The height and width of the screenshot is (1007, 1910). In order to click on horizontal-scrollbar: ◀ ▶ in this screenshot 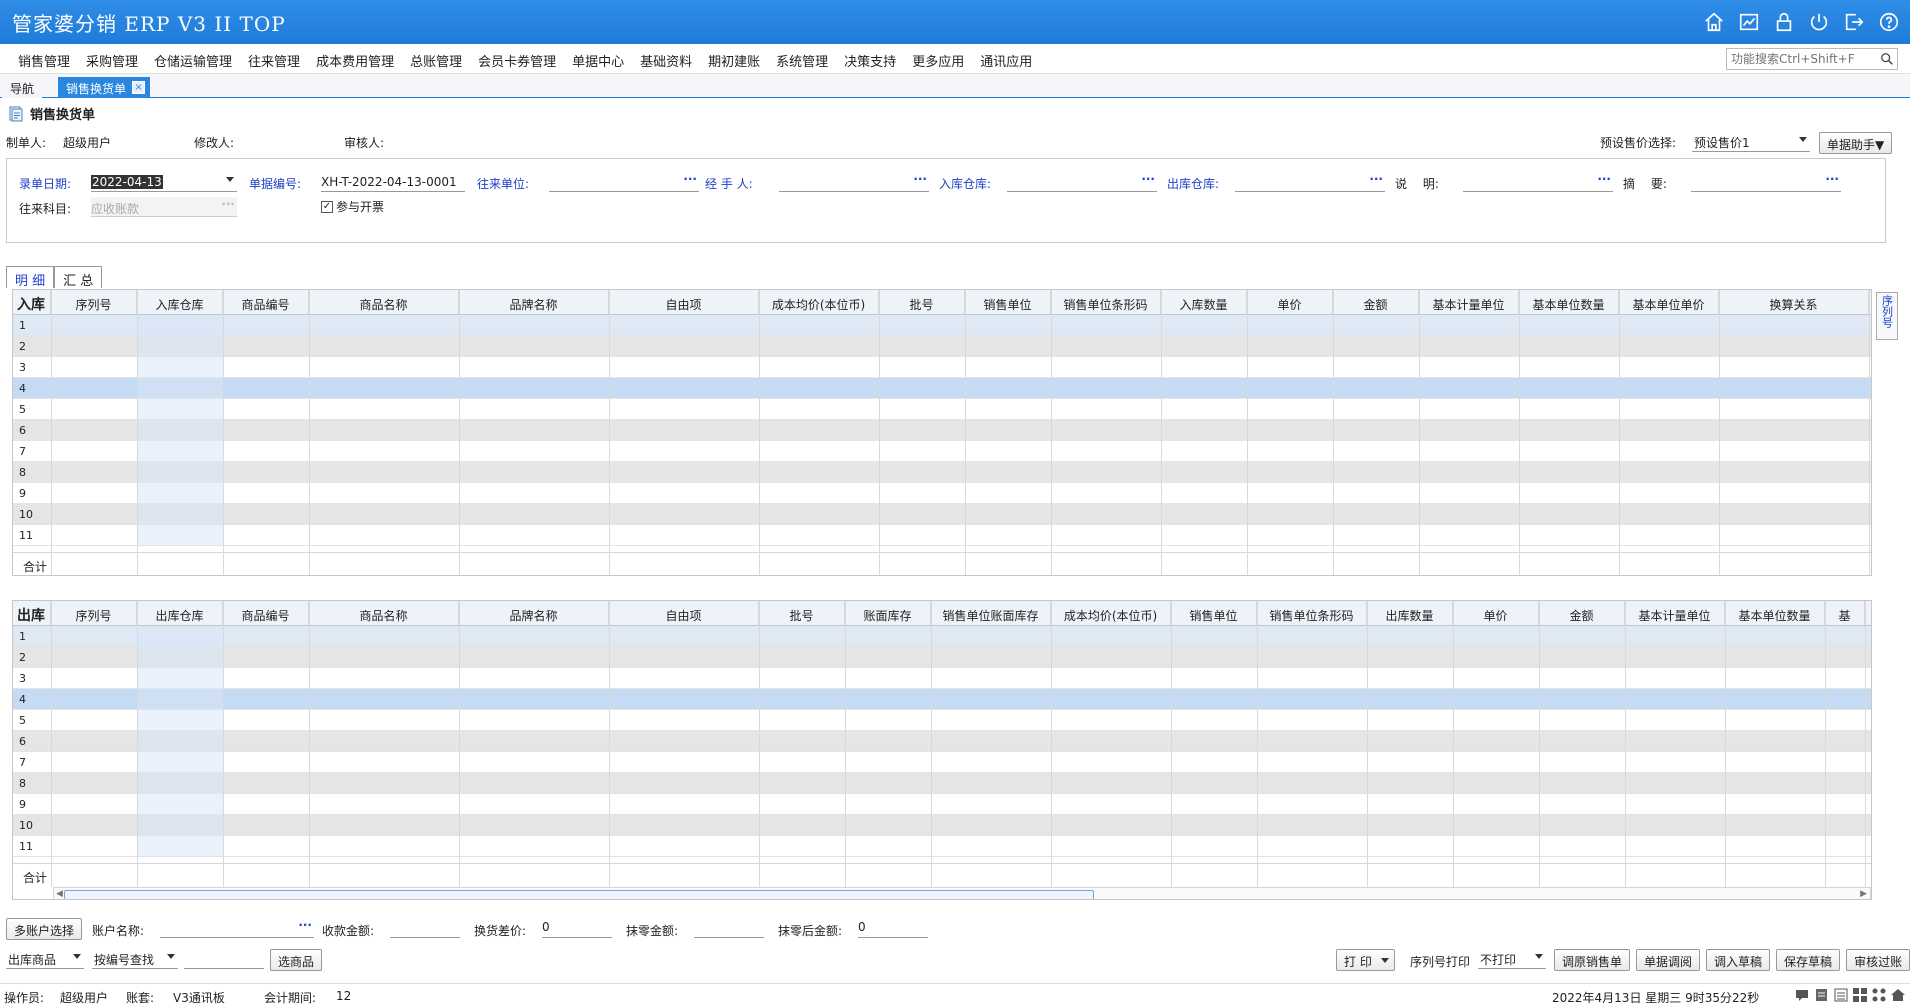, I will do `click(962, 893)`.